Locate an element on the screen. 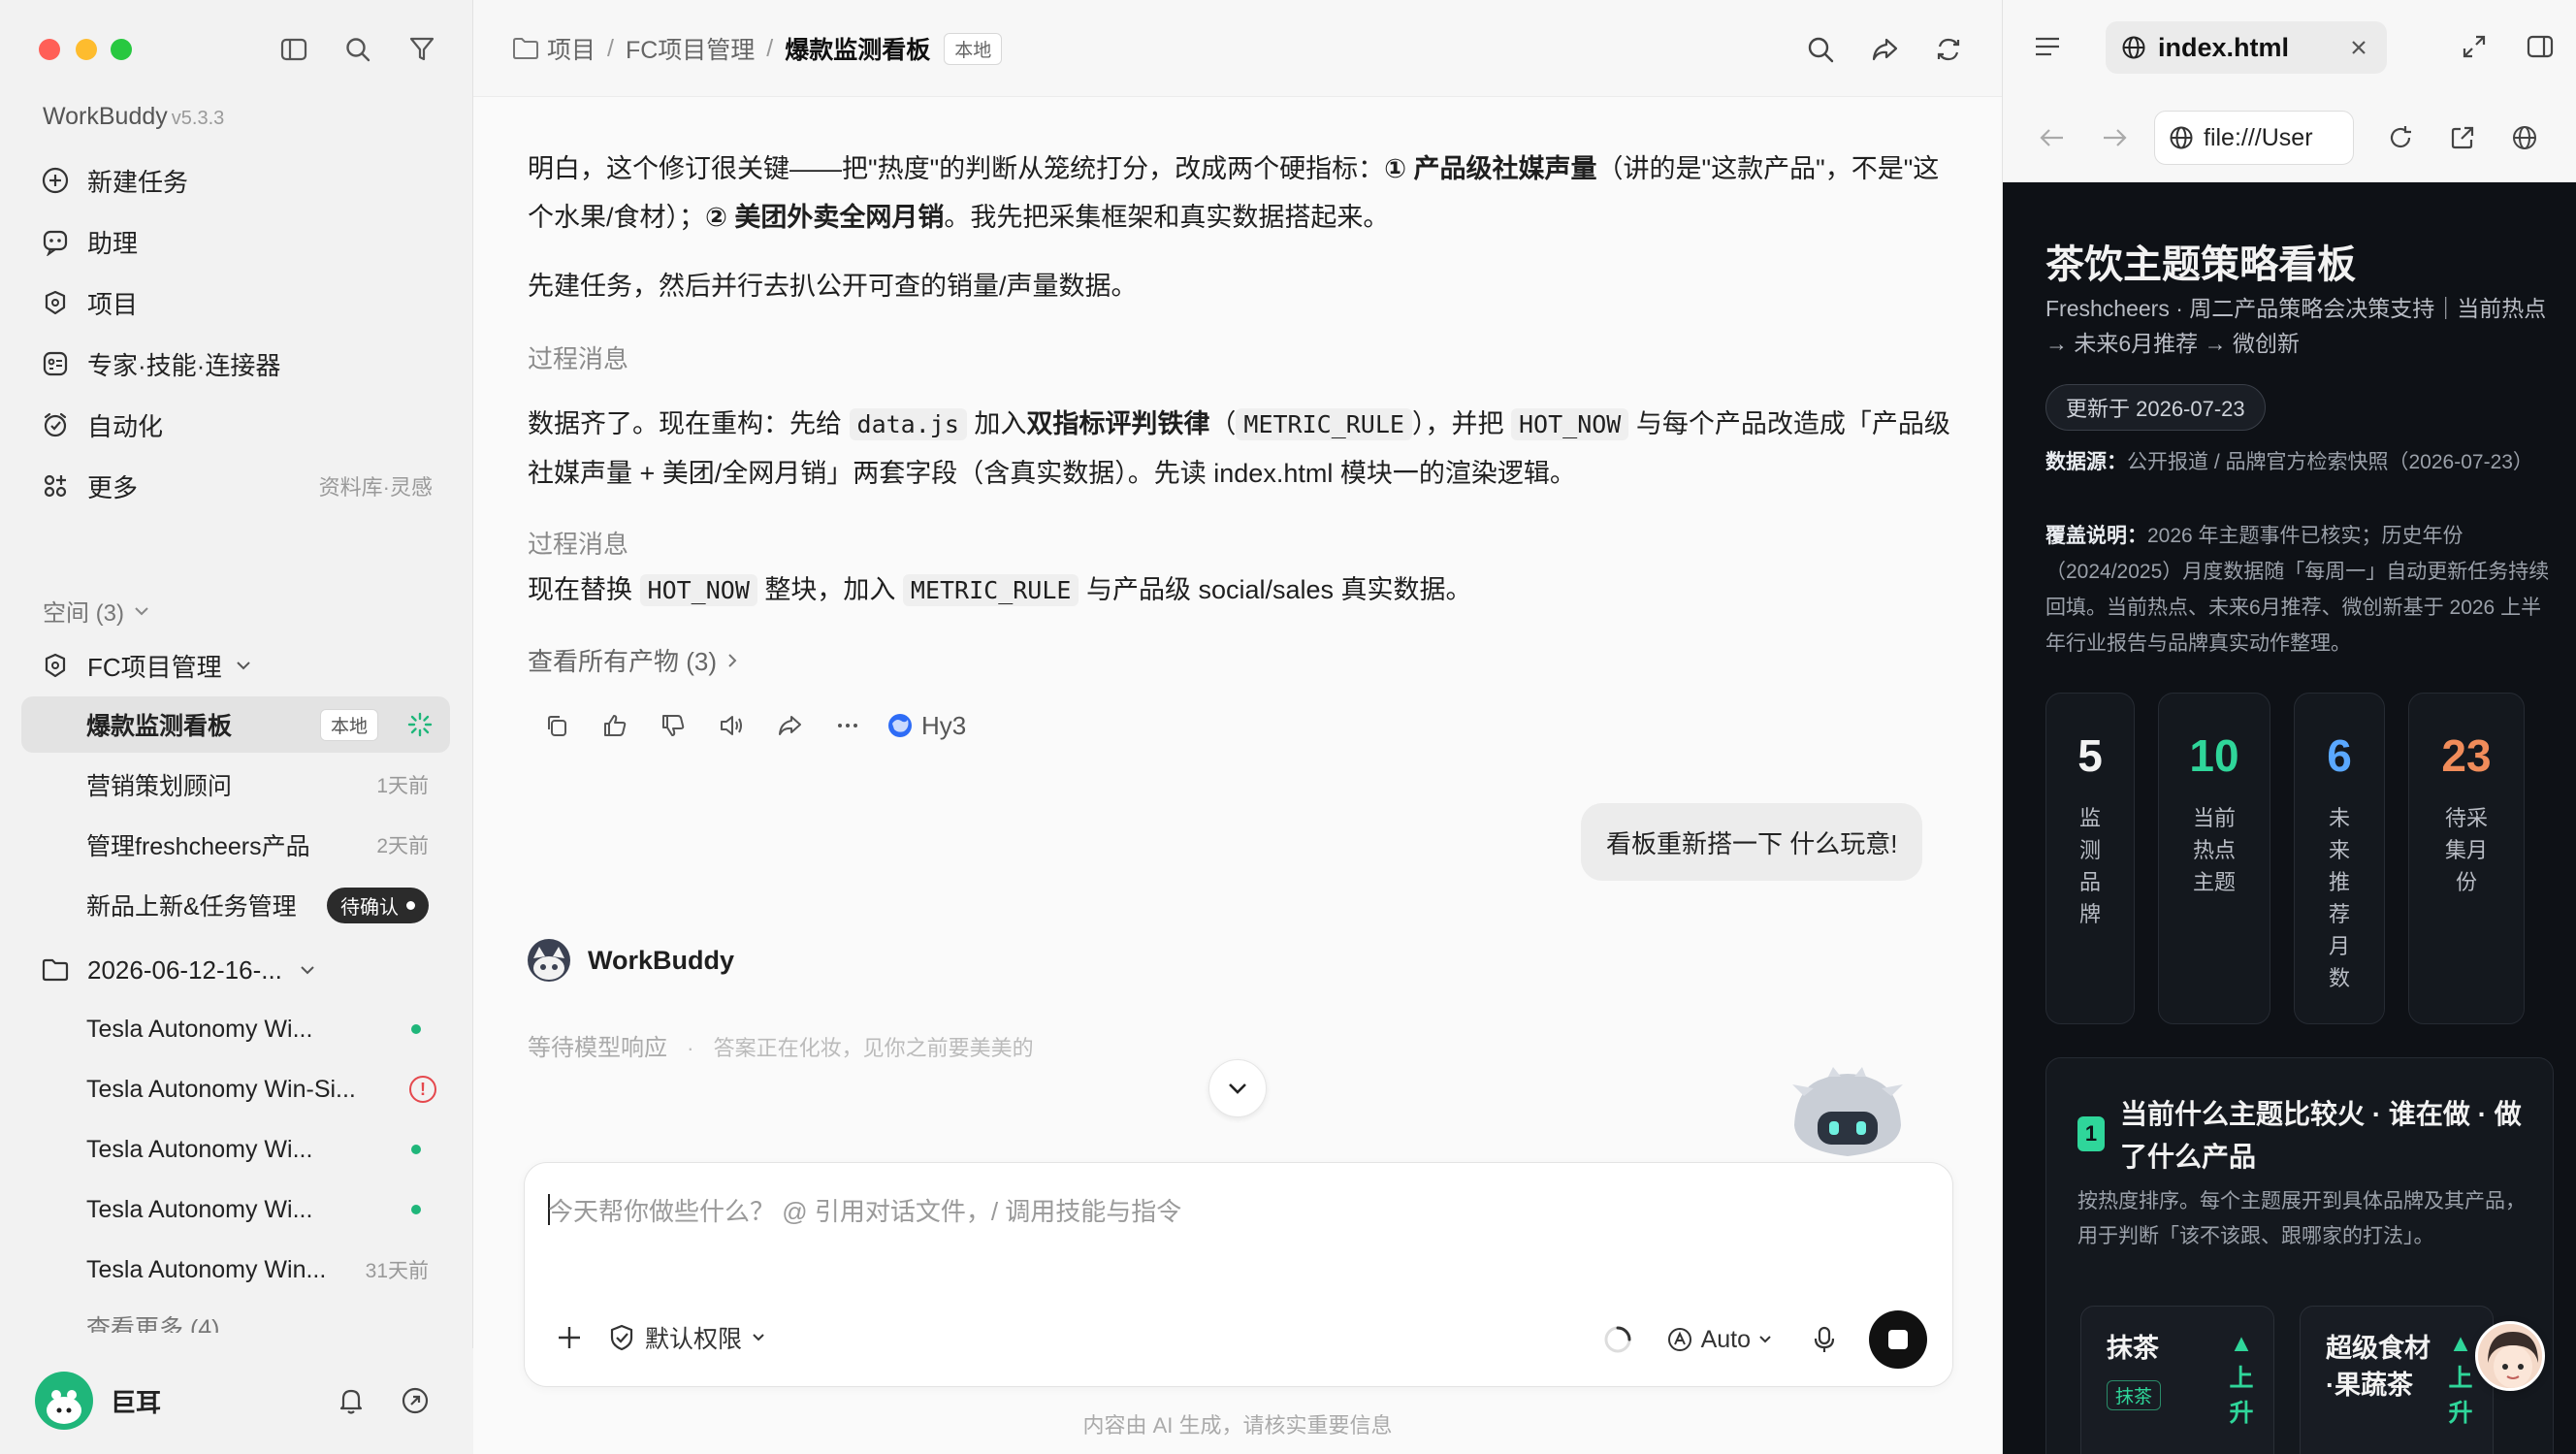  stat-value: 6 is located at coordinates (2339, 755).